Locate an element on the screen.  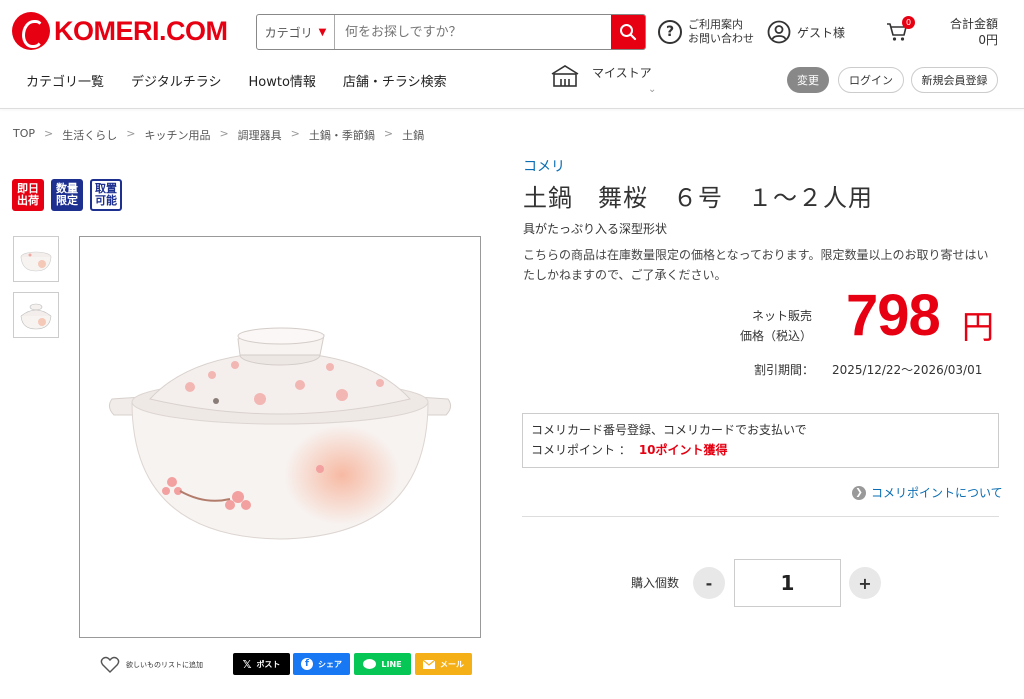
share-facebook-label: シェア is located at coordinates (330, 664).